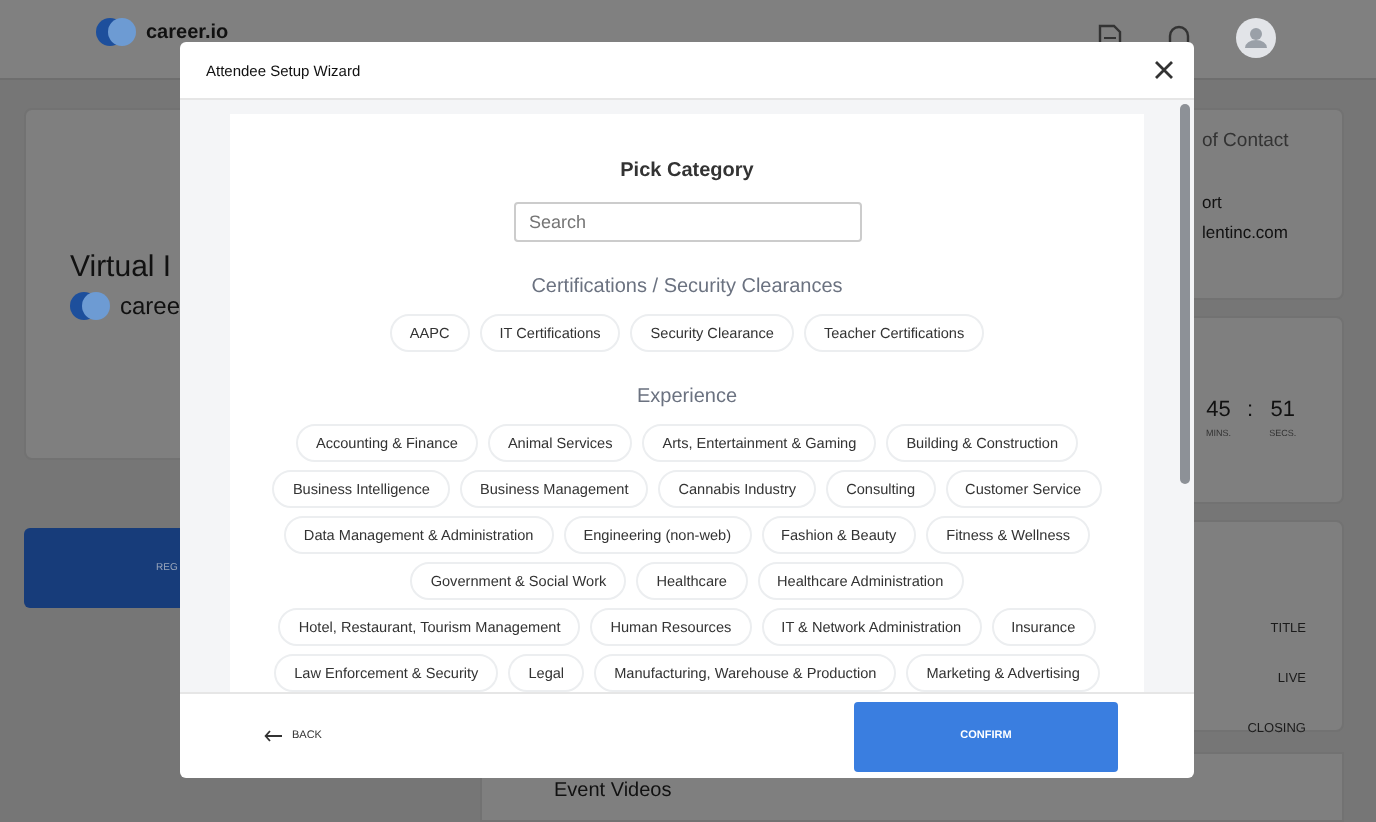 The width and height of the screenshot is (1376, 822). I want to click on search-field: Search, so click(687, 222).